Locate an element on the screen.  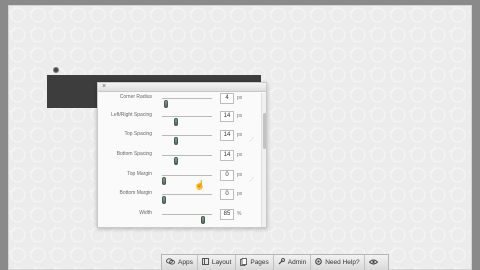
setting-label: Top Spacing is located at coordinates (138, 134).